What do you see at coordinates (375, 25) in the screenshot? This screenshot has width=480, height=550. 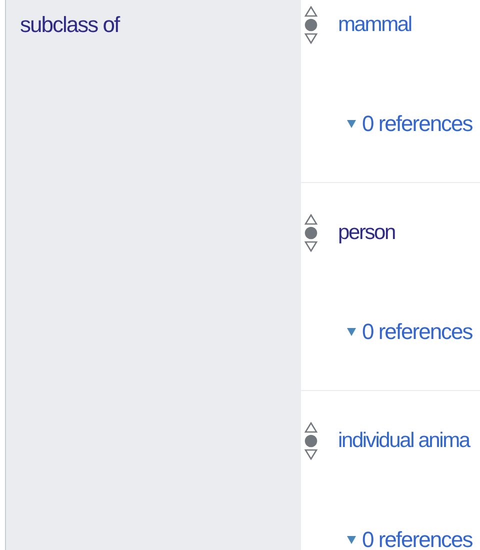 I see `value-link: mammal` at bounding box center [375, 25].